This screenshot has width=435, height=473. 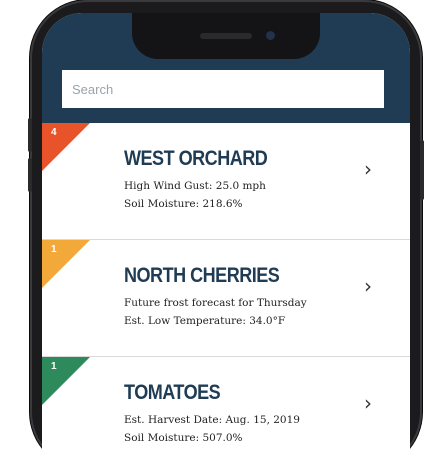 What do you see at coordinates (195, 186) in the screenshot?
I see `field-detail-1: High Wind Gust: 25.0 mph` at bounding box center [195, 186].